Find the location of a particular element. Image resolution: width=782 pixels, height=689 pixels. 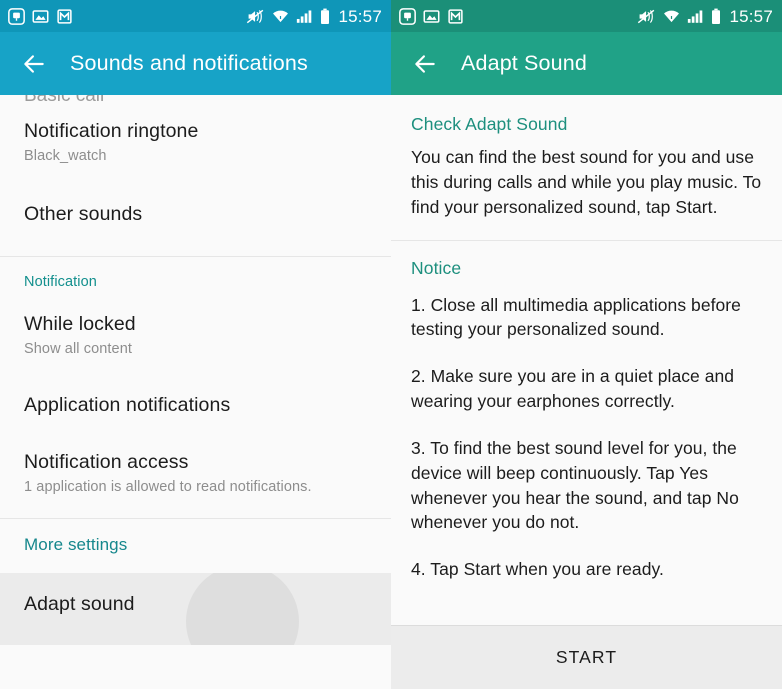

row-while-locked: While locked Show all content is located at coordinates (195, 336).